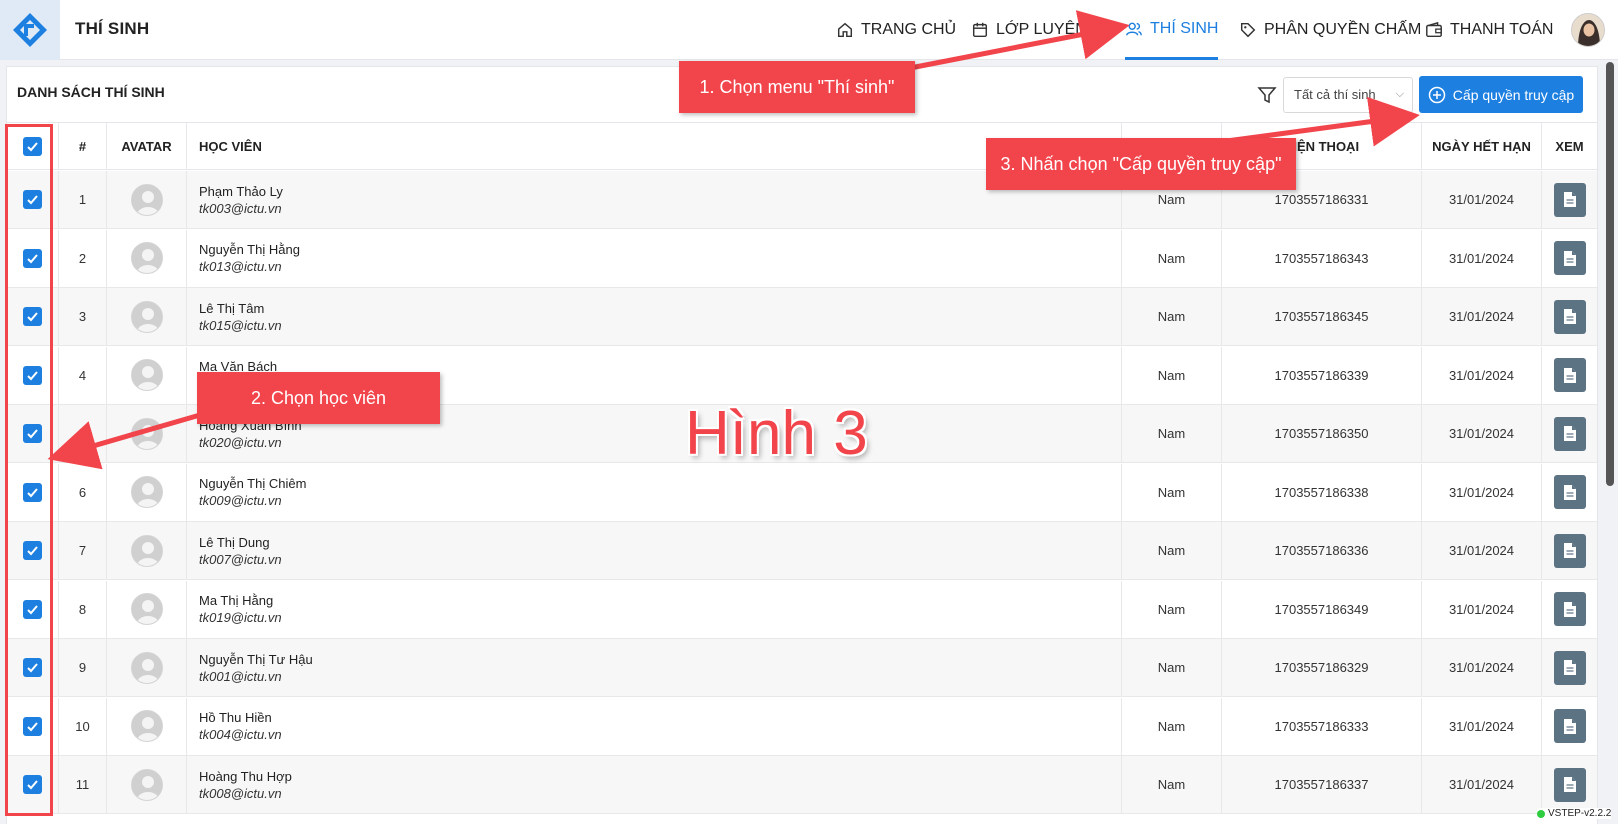  Describe the element at coordinates (654, 258) in the screenshot. I see `row-student-cell: Nguyễn Thị Hằng tk013@ictu.vn` at that location.